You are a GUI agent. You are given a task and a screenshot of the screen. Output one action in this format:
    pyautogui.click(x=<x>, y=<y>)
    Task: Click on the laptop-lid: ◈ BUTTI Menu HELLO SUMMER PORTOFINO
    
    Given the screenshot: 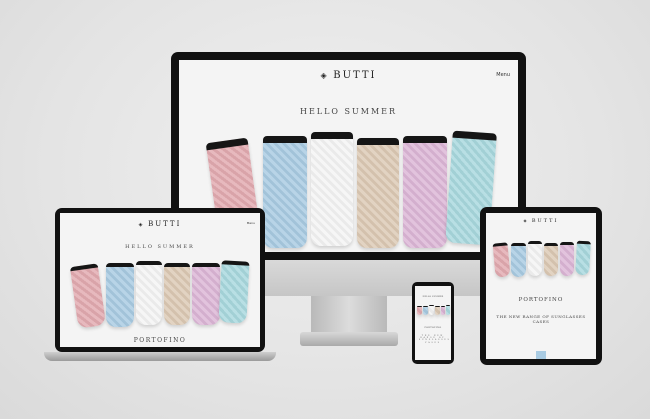 What is the action you would take?
    pyautogui.click(x=160, y=280)
    